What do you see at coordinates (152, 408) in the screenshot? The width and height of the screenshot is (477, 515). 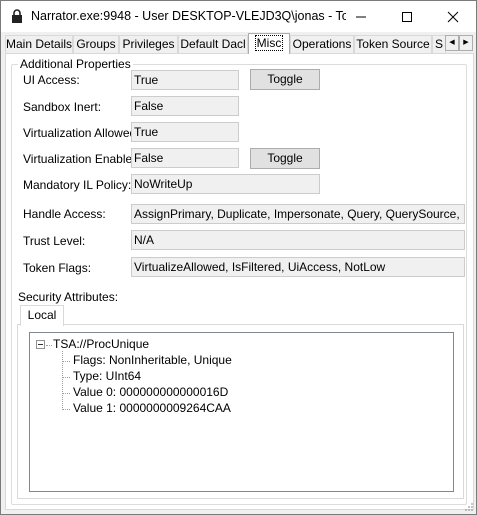 I see `tree-node-value-1: Value 1: 0000000009264CAA` at bounding box center [152, 408].